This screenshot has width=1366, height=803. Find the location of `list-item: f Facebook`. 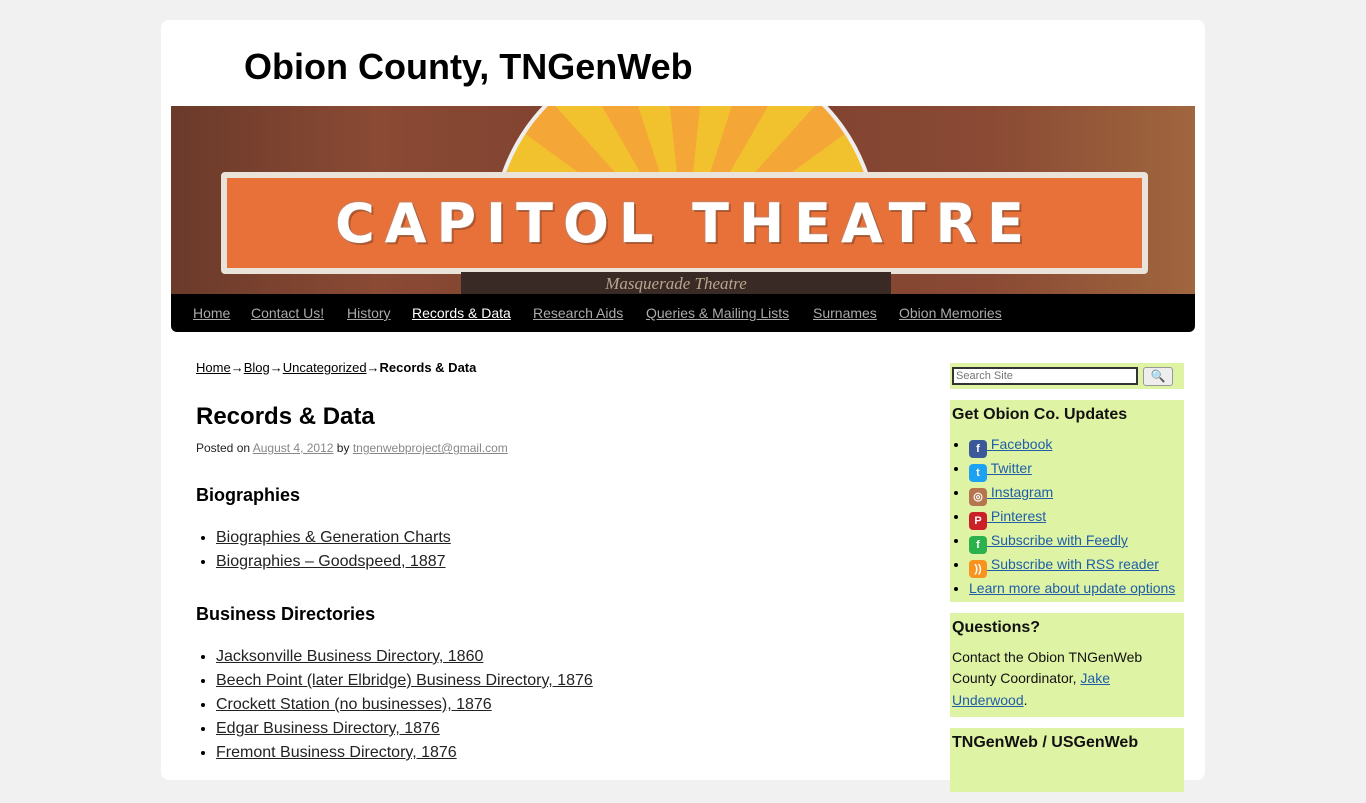

list-item: f Facebook is located at coordinates (1075, 446).